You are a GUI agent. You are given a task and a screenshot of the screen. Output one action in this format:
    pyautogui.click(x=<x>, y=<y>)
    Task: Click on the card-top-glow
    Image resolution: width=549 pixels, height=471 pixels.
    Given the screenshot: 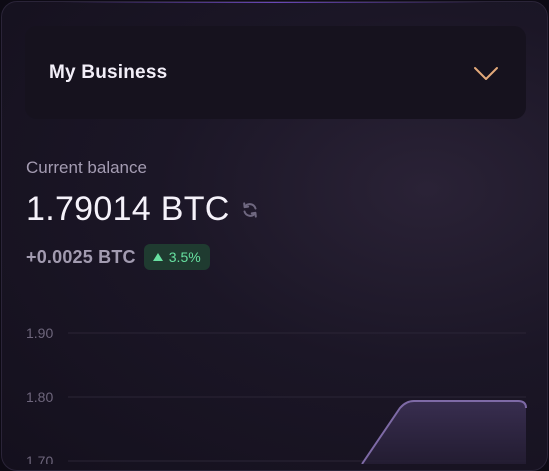 What is the action you would take?
    pyautogui.click(x=274, y=2)
    